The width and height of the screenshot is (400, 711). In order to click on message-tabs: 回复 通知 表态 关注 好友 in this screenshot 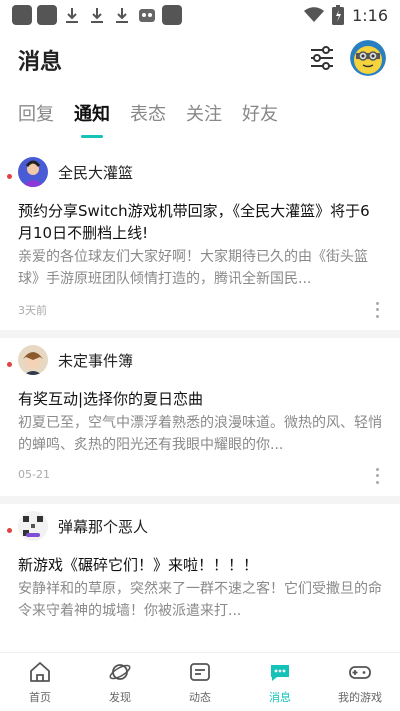, I will do `click(148, 119)`.